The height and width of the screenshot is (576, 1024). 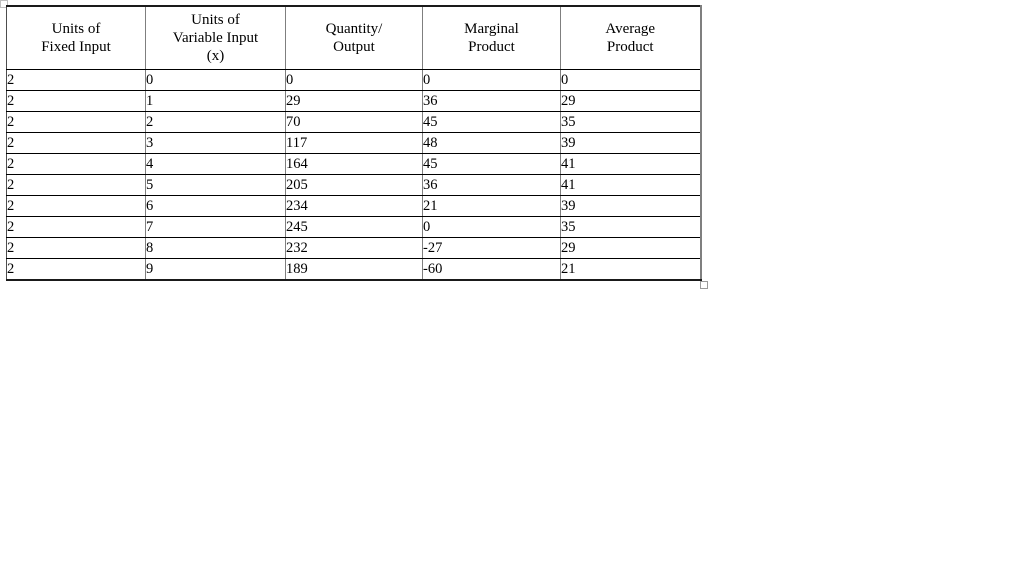 What do you see at coordinates (215, 269) in the screenshot?
I see `cell-variable-input: 9` at bounding box center [215, 269].